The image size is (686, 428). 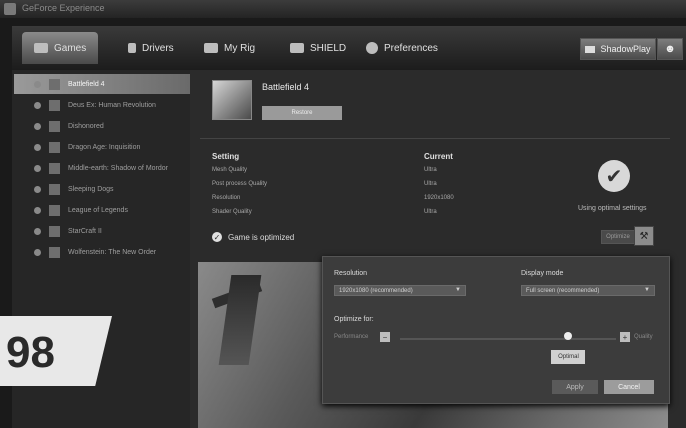 What do you see at coordinates (86, 126) in the screenshot?
I see `sidebar-item-label: Dishonored` at bounding box center [86, 126].